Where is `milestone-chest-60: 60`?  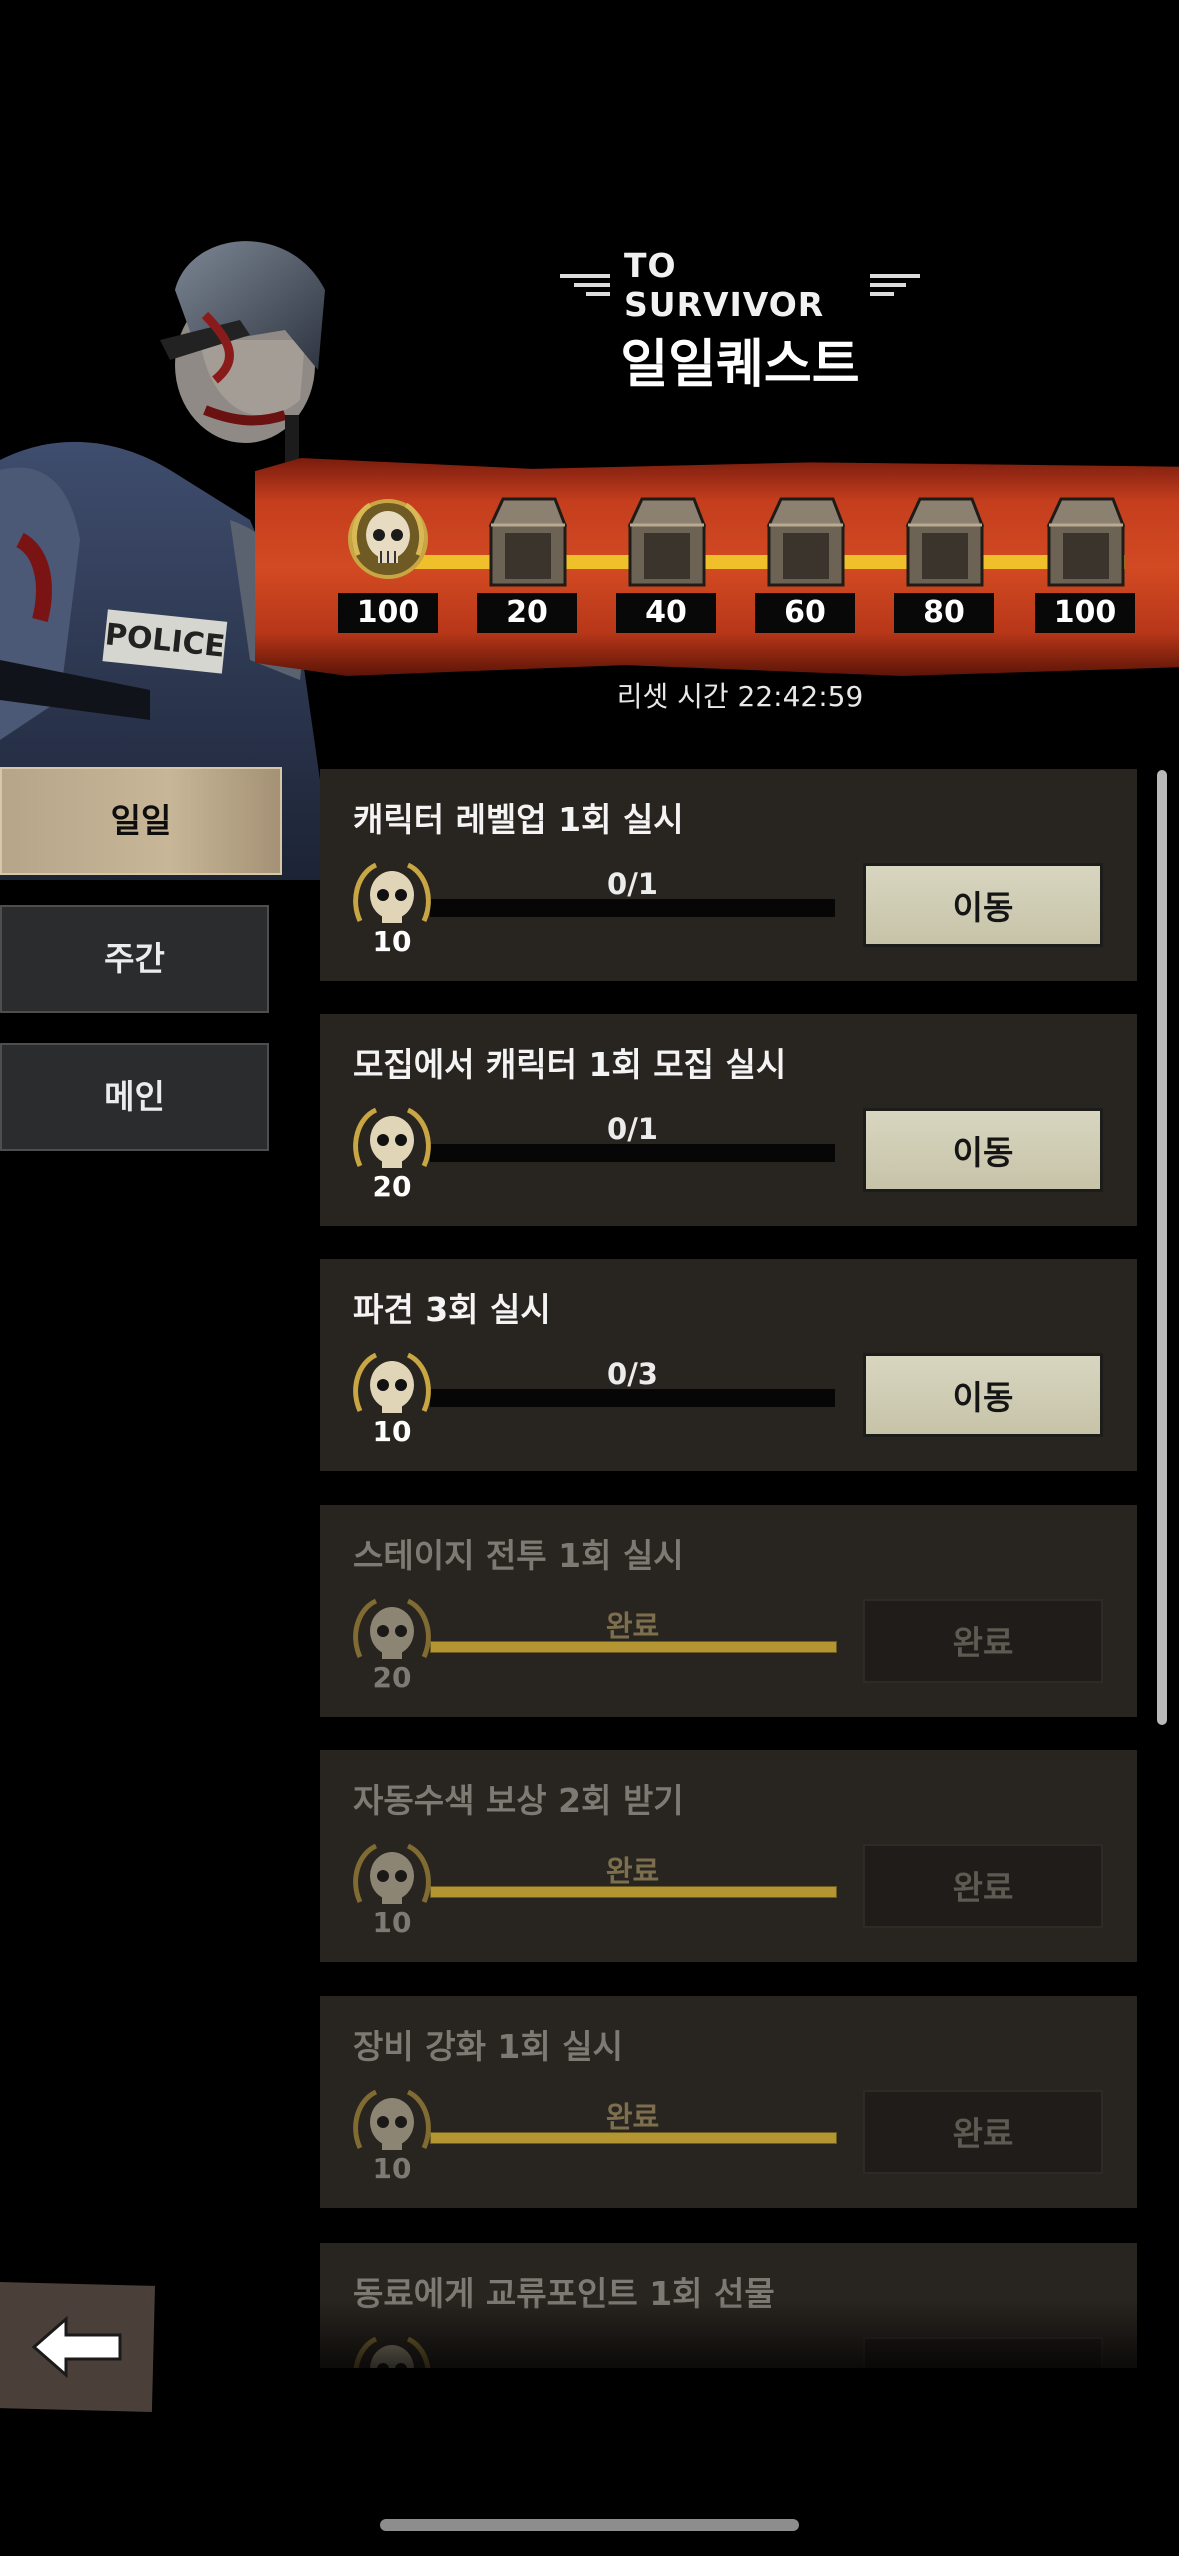 milestone-chest-60: 60 is located at coordinates (805, 568).